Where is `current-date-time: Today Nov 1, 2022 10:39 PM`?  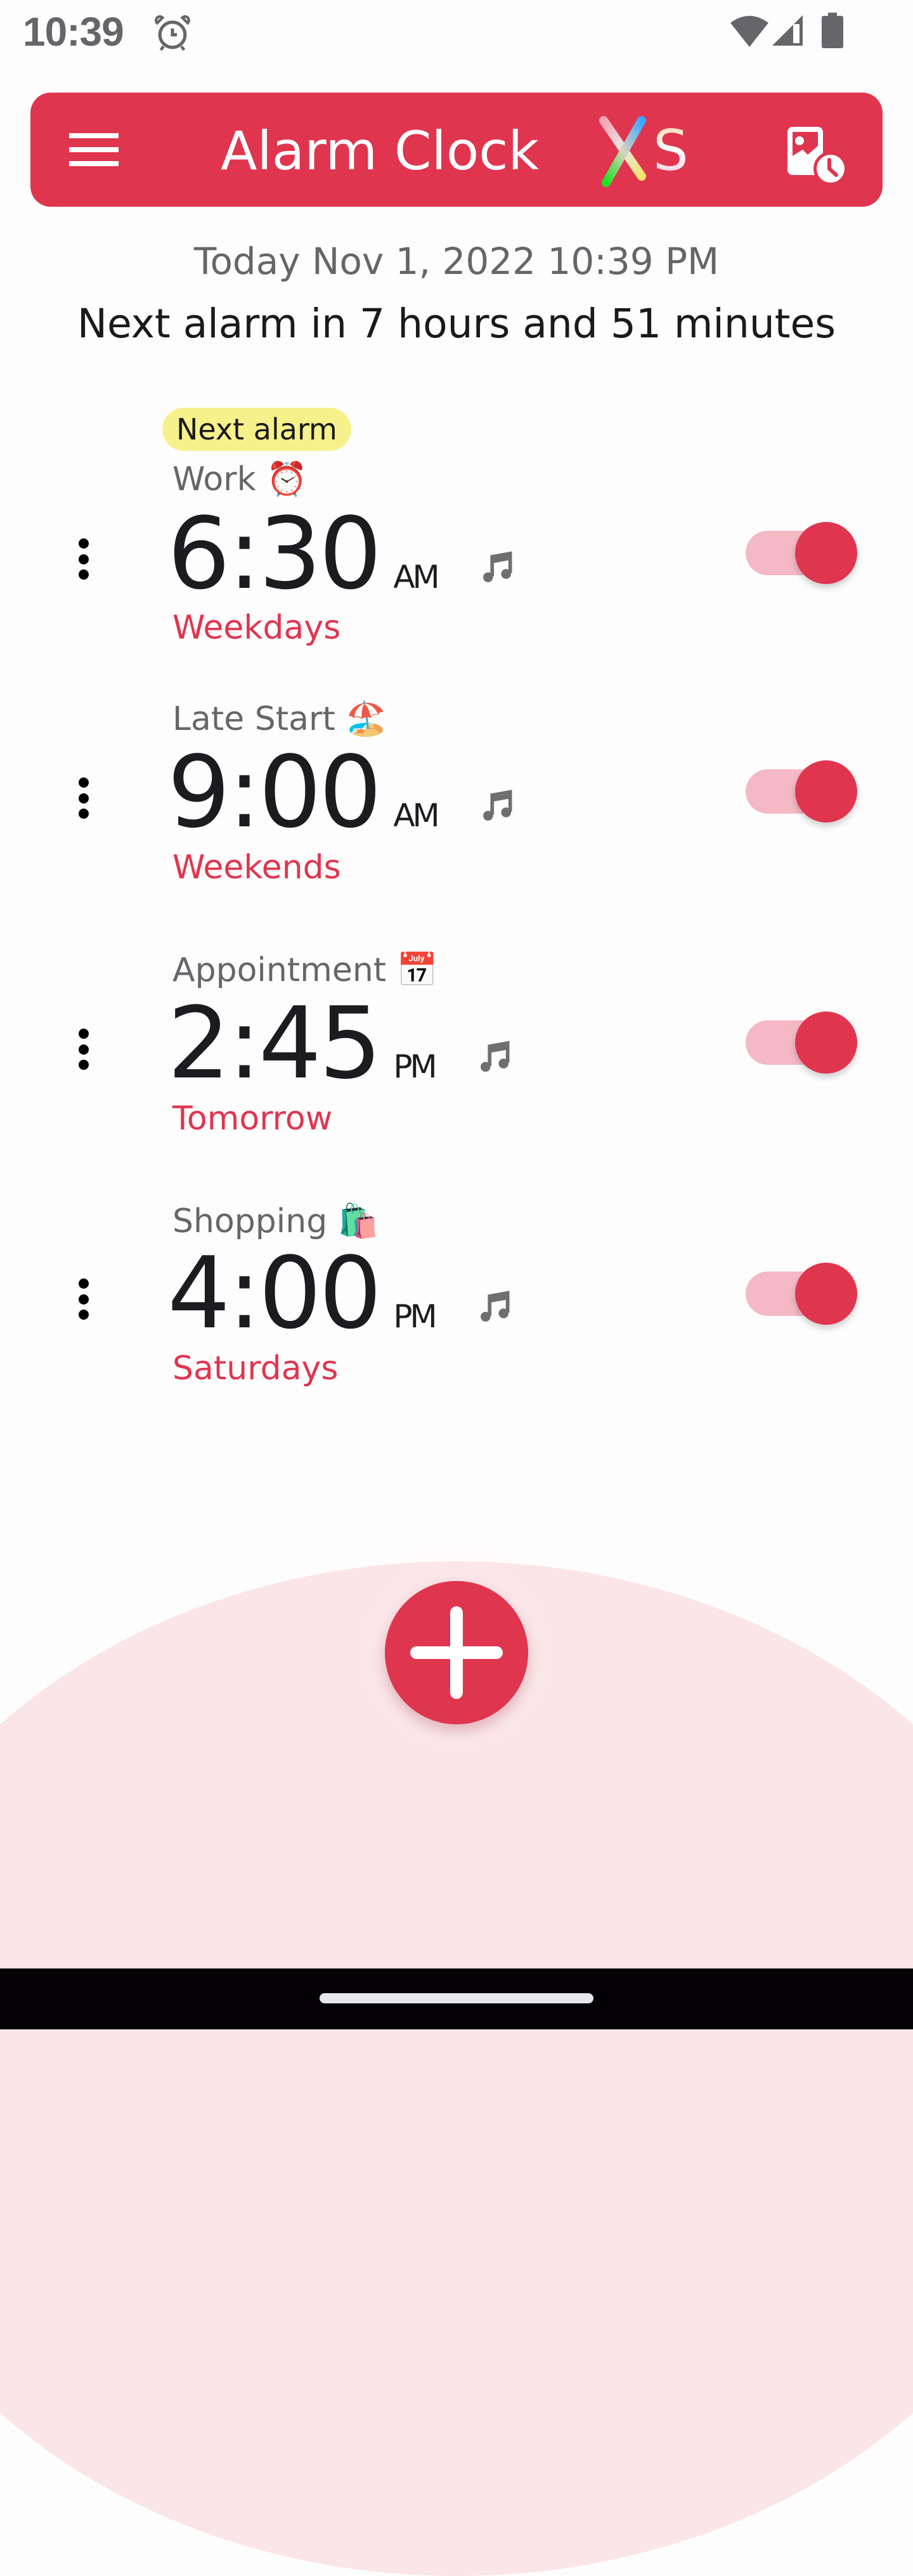 current-date-time: Today Nov 1, 2022 10:39 PM is located at coordinates (456, 262).